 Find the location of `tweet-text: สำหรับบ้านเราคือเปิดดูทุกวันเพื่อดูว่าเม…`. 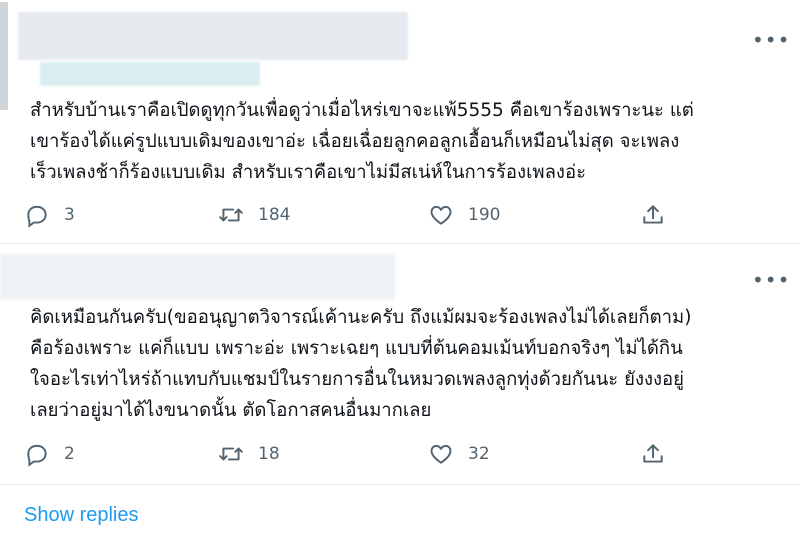

tweet-text: สำหรับบ้านเราคือเปิดดูทุกวันเพื่อดูว่าเม… is located at coordinates (362, 141).